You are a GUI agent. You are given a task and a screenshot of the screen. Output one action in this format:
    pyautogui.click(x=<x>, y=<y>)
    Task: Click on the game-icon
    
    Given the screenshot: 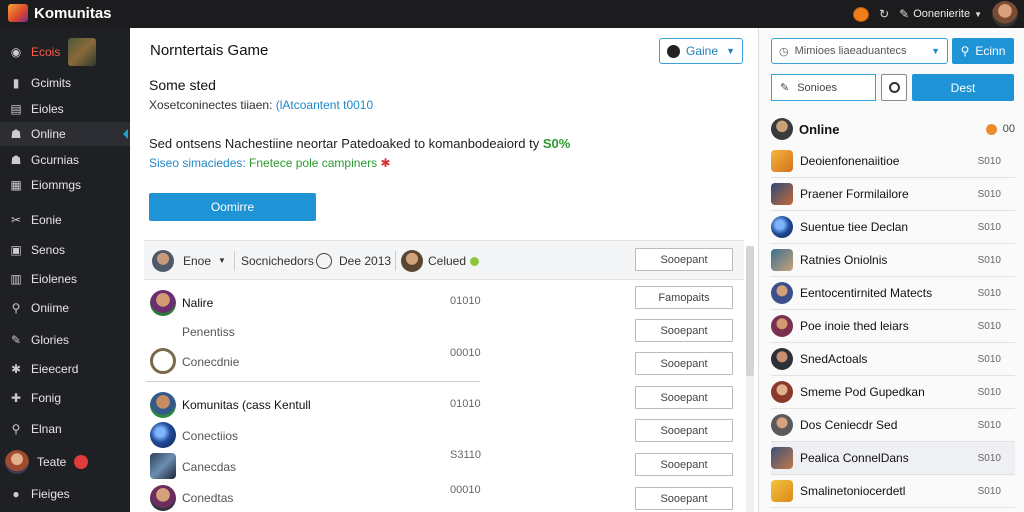 What is the action you would take?
    pyautogui.click(x=673, y=51)
    